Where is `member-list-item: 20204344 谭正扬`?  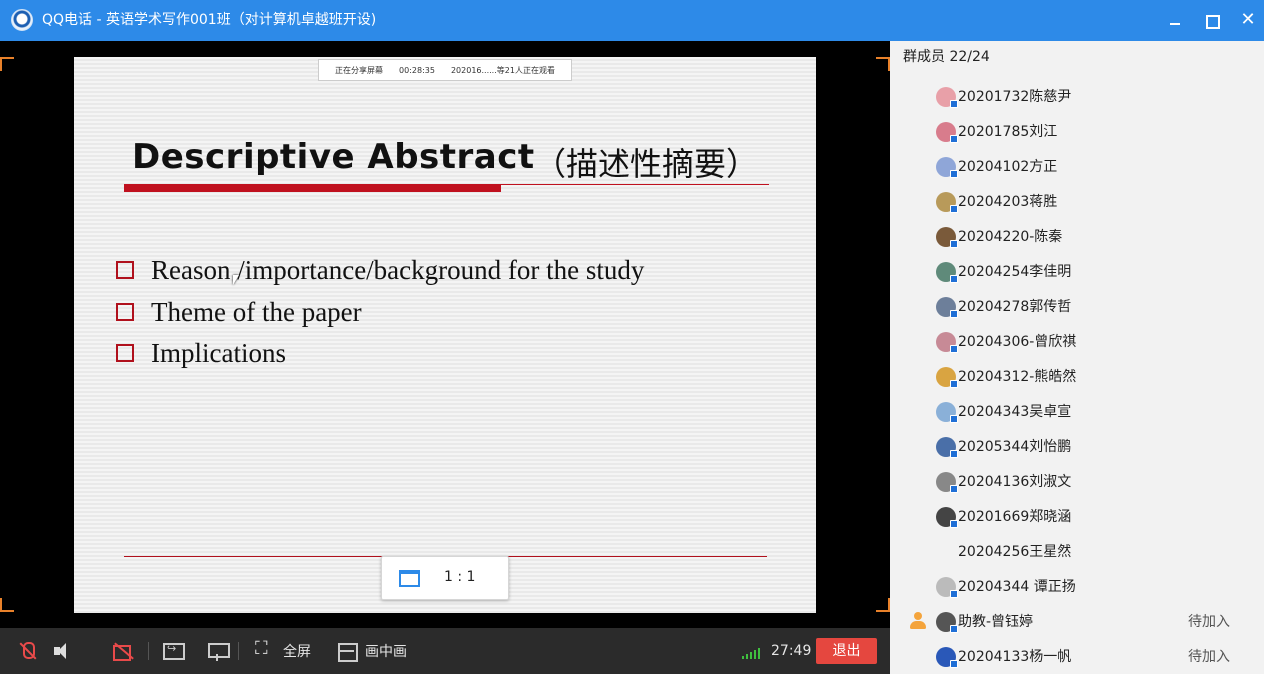 member-list-item: 20204344 谭正扬 is located at coordinates (1077, 586).